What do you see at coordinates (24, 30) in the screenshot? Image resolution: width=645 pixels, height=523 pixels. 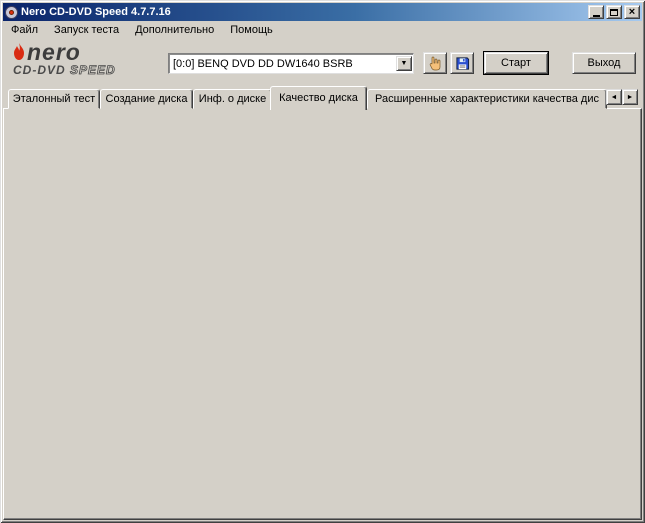 I see `menu-item-file: Файл` at bounding box center [24, 30].